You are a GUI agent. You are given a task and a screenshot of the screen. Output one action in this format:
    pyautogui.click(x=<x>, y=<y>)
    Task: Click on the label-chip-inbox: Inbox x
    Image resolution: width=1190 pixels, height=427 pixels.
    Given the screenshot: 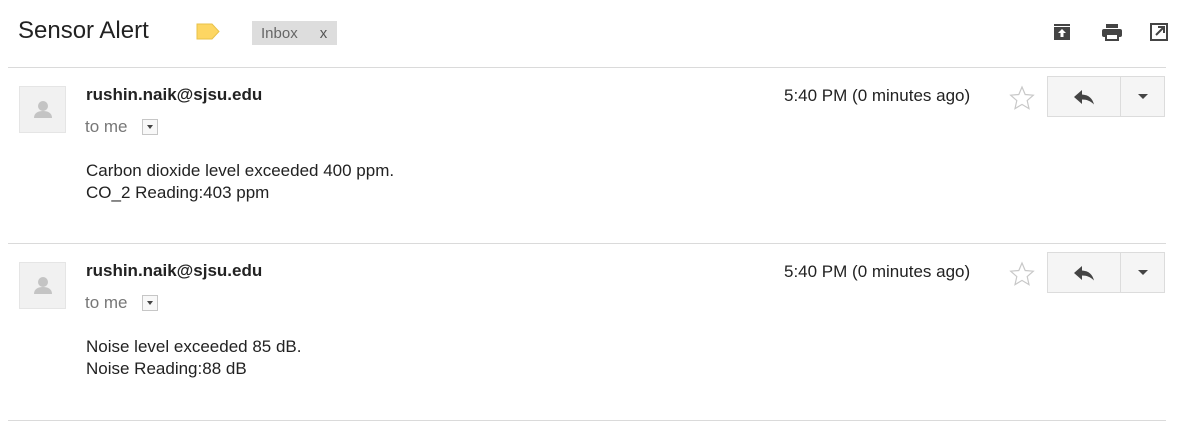 What is the action you would take?
    pyautogui.click(x=295, y=33)
    